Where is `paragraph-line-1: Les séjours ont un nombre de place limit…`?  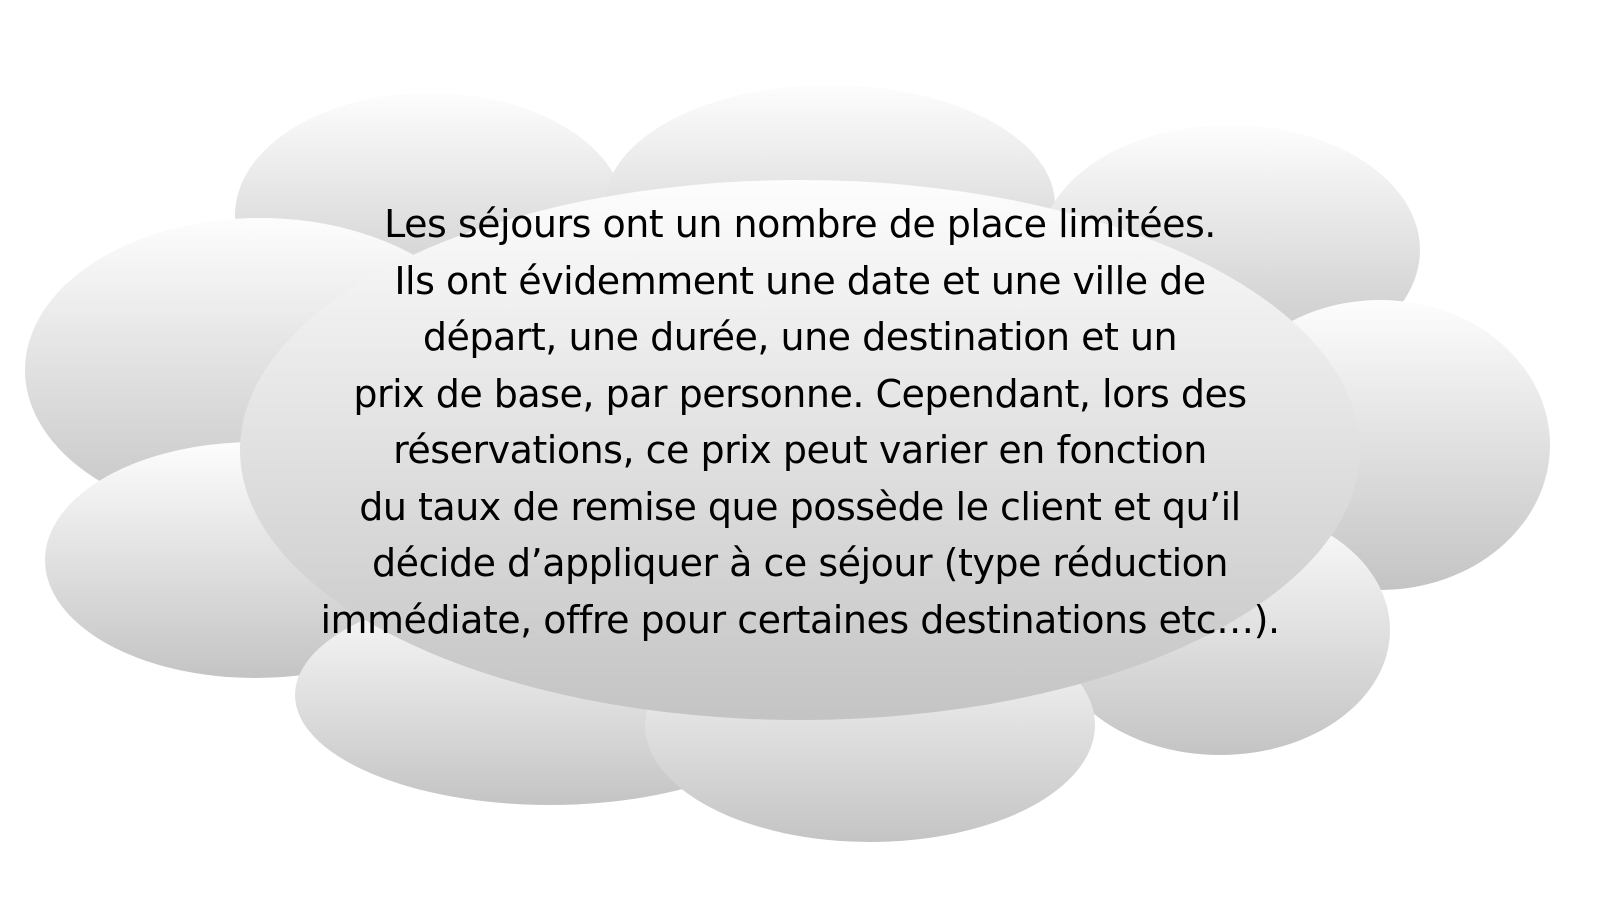
paragraph-line-1: Les séjours ont un nombre de place limit… is located at coordinates (800, 224).